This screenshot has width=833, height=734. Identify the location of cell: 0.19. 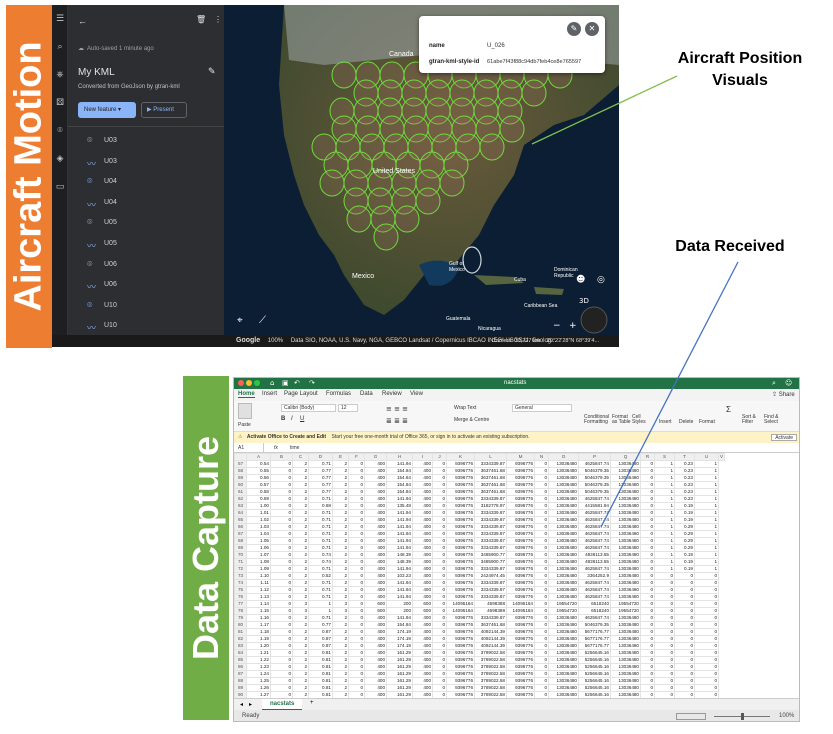
(684, 555).